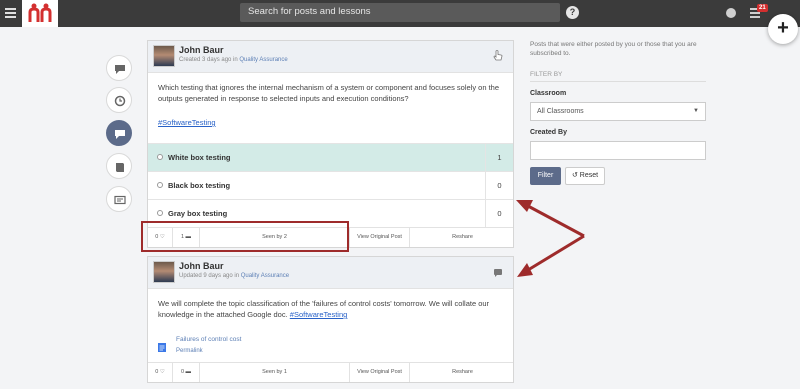  Describe the element at coordinates (618, 150) in the screenshot. I see `created-by-input` at that location.